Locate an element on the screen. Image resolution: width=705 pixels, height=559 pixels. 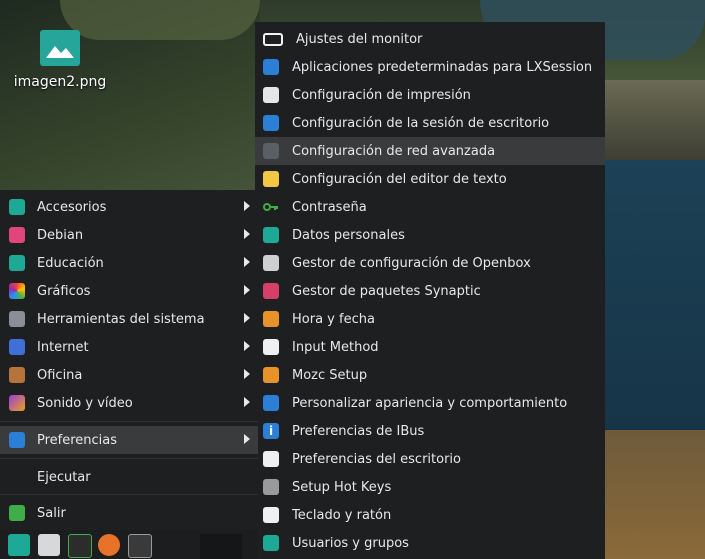
start-menu-icon is located at coordinates (19, 545).